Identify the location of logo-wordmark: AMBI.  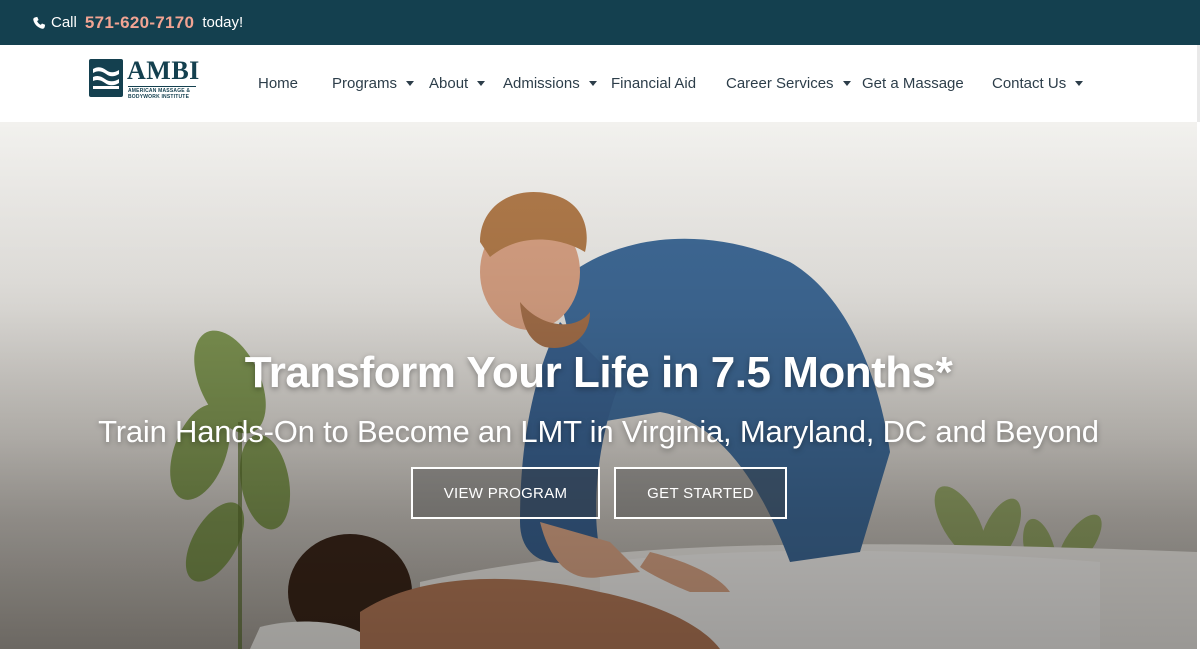
(163, 70).